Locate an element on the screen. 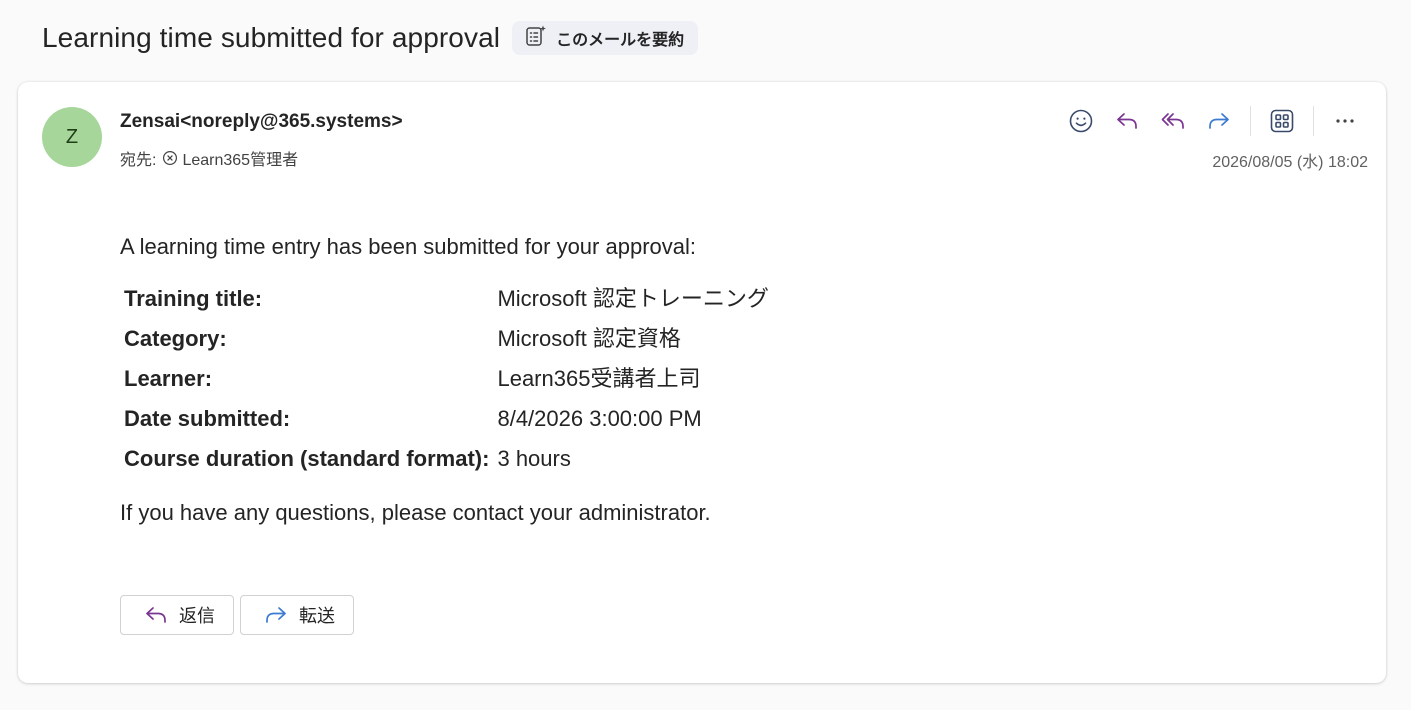 This screenshot has height=710, width=1411. recipient-line: 宛先: Learn365管理者 is located at coordinates (209, 158).